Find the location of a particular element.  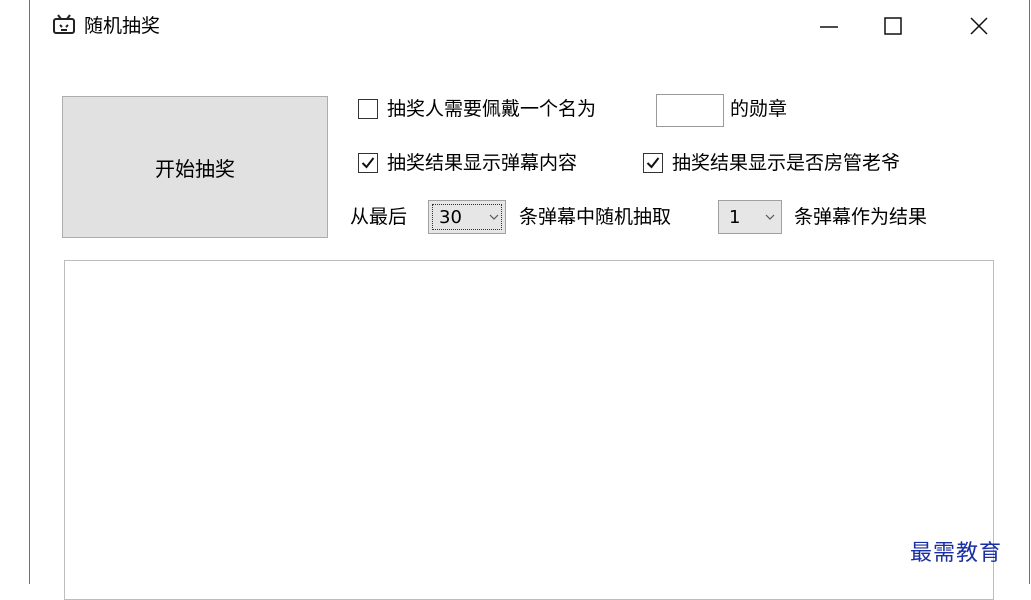

danmaku-count-value: 30 is located at coordinates (450, 217).